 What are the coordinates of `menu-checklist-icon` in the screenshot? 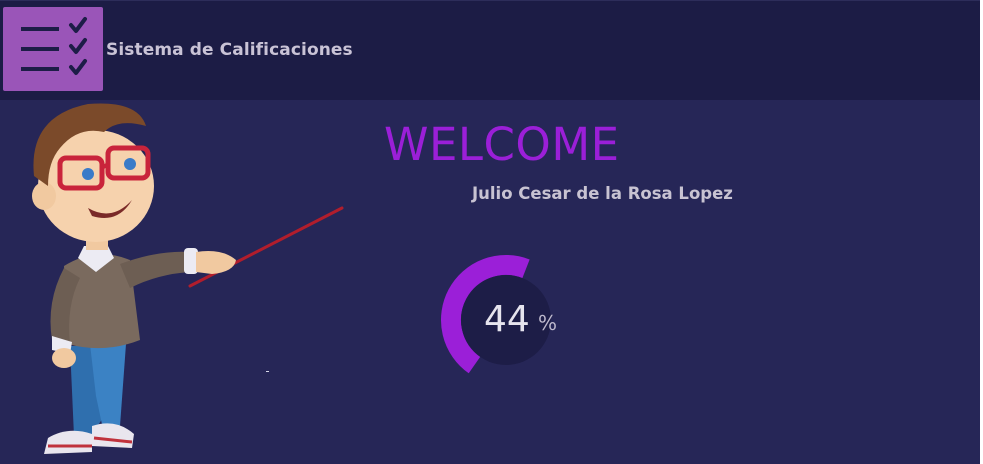 It's located at (53, 49).